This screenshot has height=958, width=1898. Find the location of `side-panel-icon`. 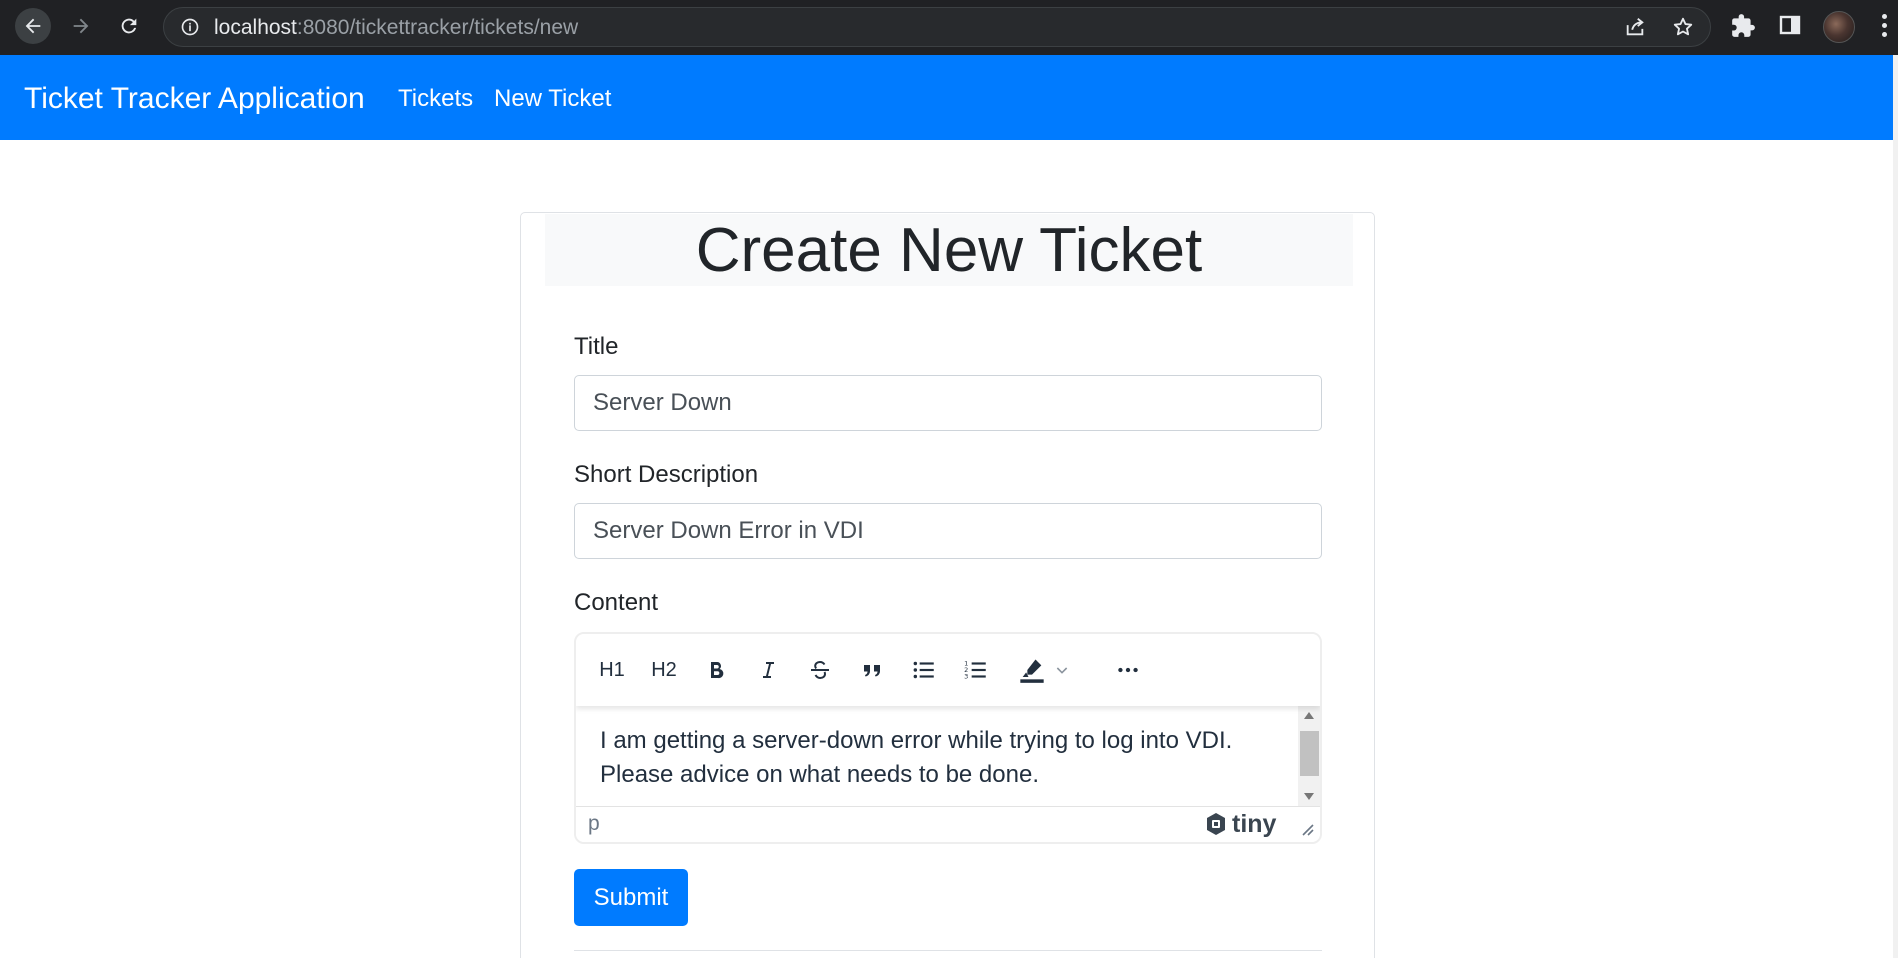

side-panel-icon is located at coordinates (1790, 25).